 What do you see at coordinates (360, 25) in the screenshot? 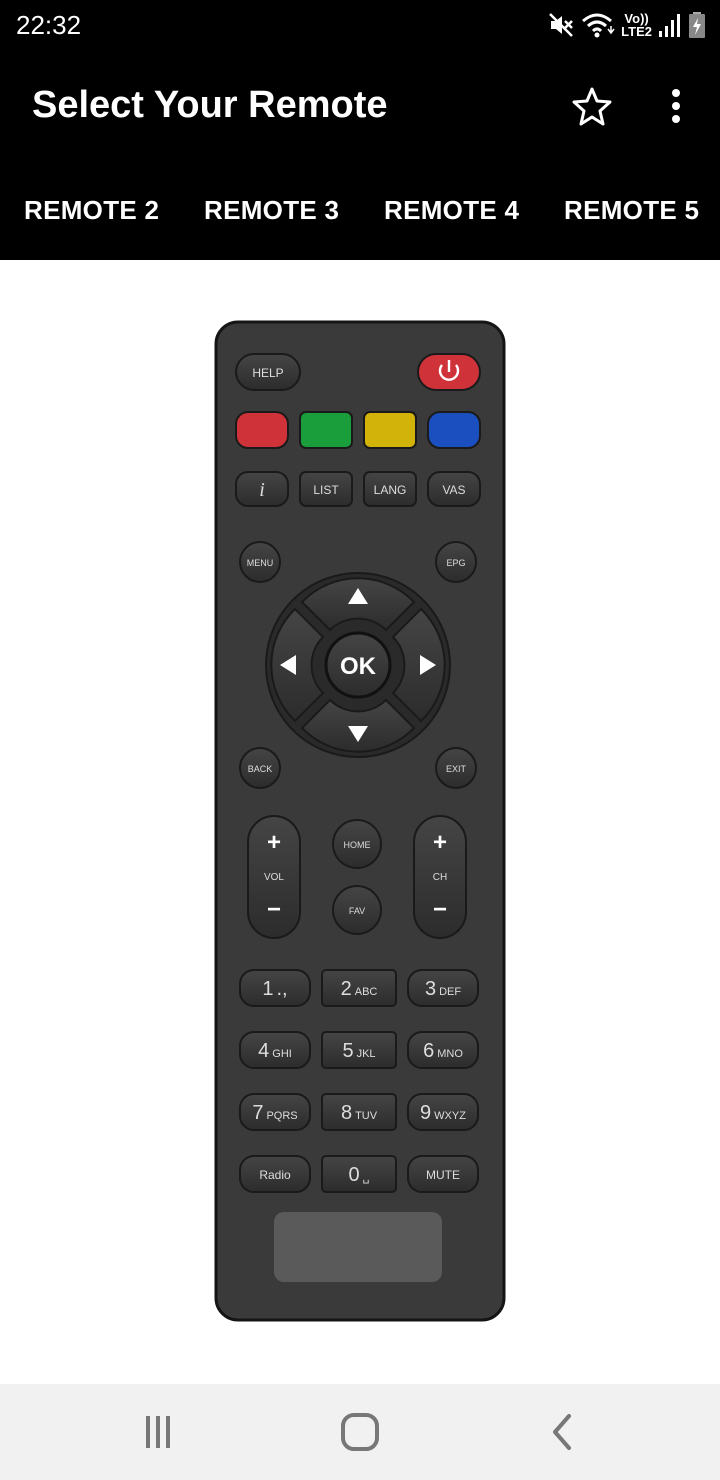
I see `status-bar: 22:32 Vo)) LTE2` at bounding box center [360, 25].